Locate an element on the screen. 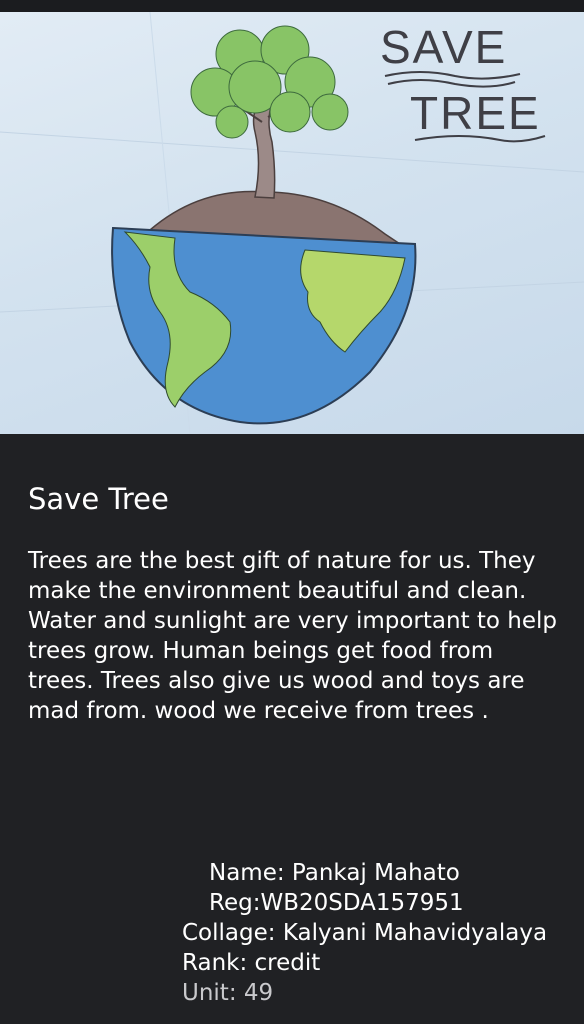 The image size is (584, 1024). drawing-text-save: SAVE is located at coordinates (444, 47).